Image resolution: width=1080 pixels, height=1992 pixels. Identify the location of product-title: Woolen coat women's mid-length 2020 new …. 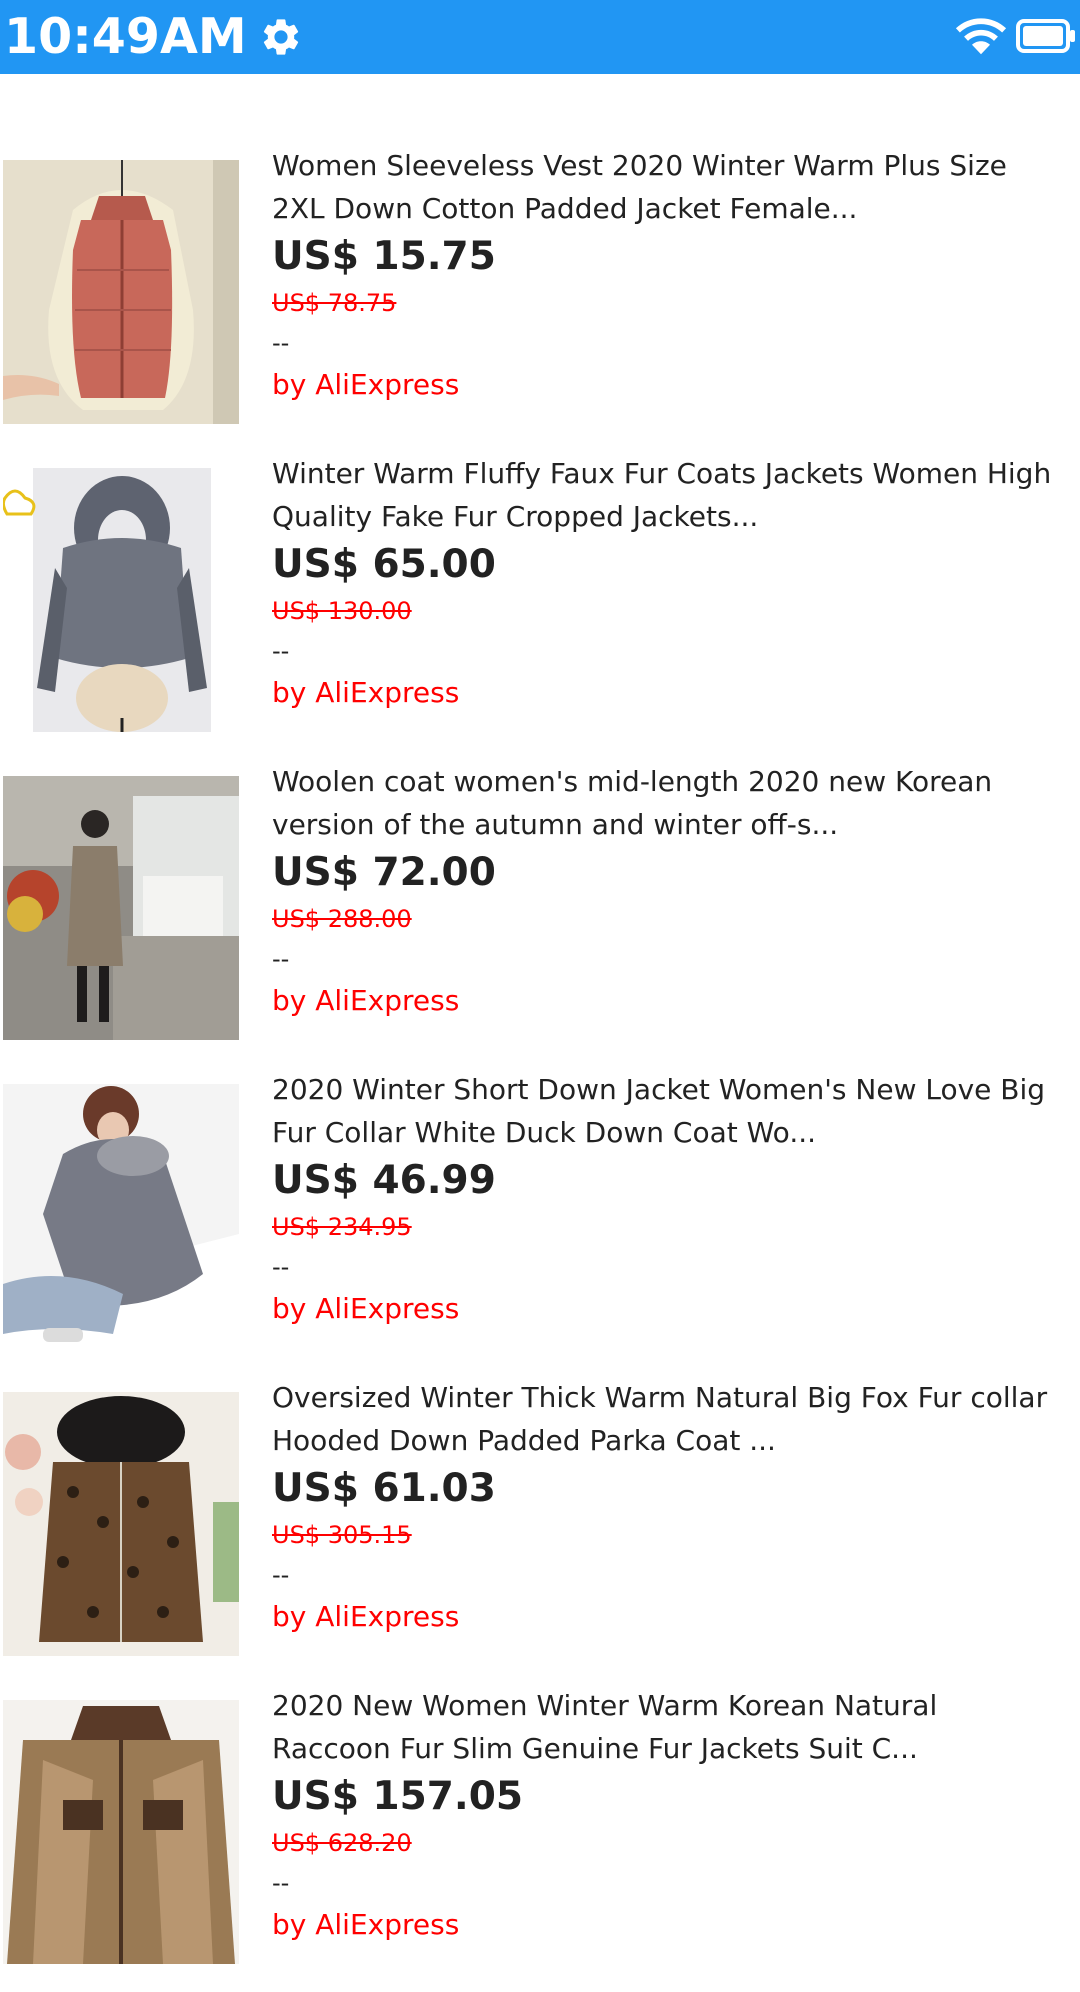
(675, 781).